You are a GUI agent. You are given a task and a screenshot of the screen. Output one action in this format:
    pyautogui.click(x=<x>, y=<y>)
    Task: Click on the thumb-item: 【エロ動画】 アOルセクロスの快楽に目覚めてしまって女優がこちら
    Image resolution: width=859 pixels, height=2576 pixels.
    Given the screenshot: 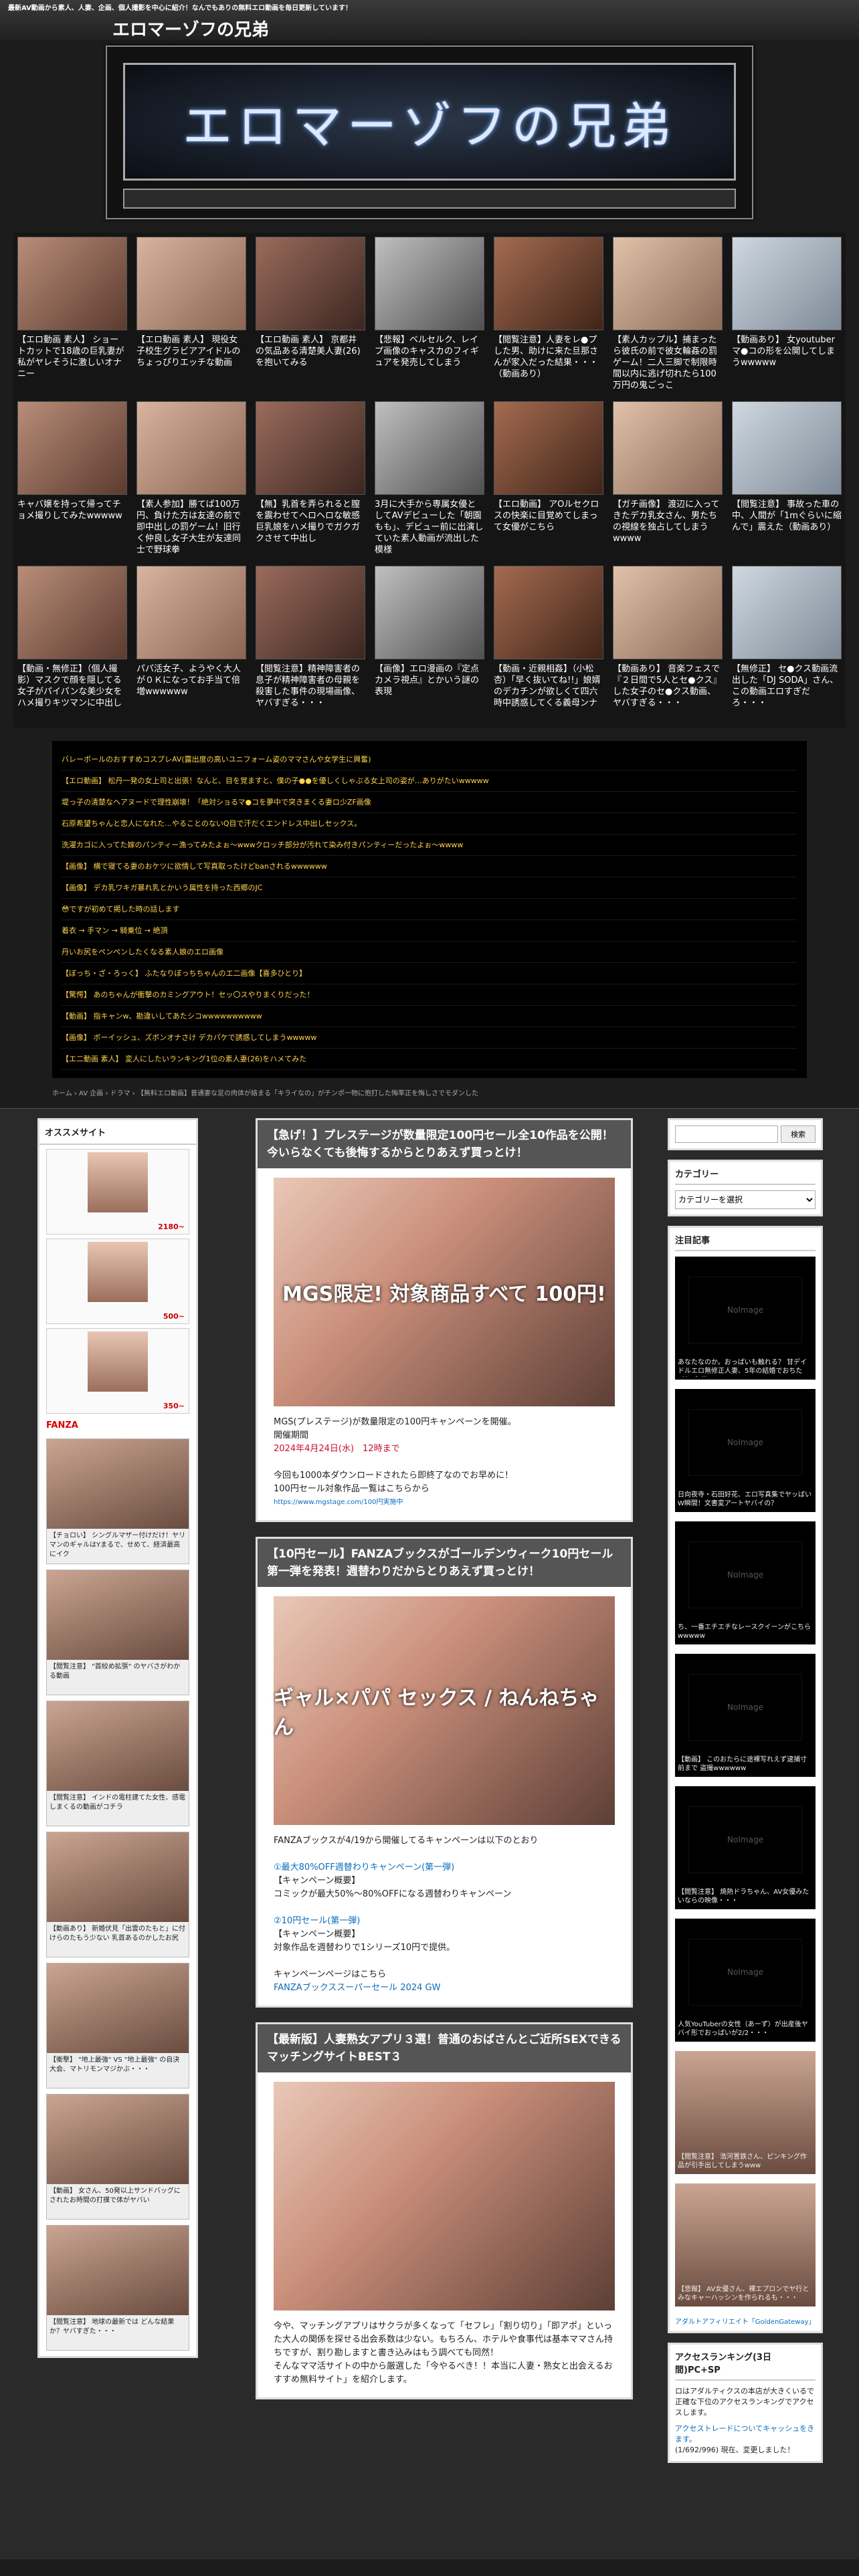 What is the action you would take?
    pyautogui.click(x=548, y=480)
    